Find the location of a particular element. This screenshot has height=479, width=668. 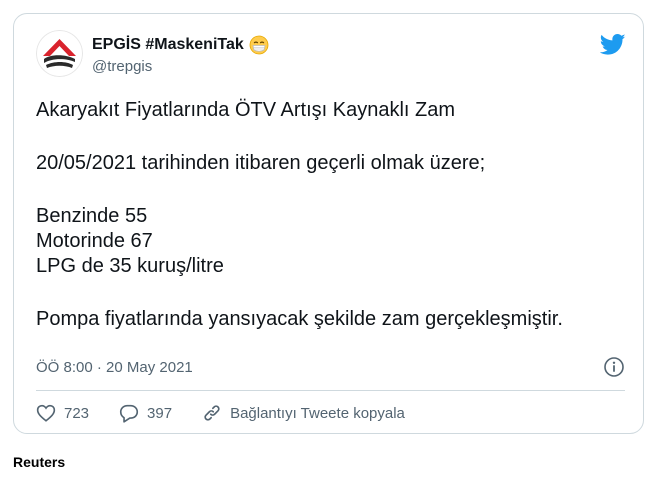

info-icon is located at coordinates (614, 367).